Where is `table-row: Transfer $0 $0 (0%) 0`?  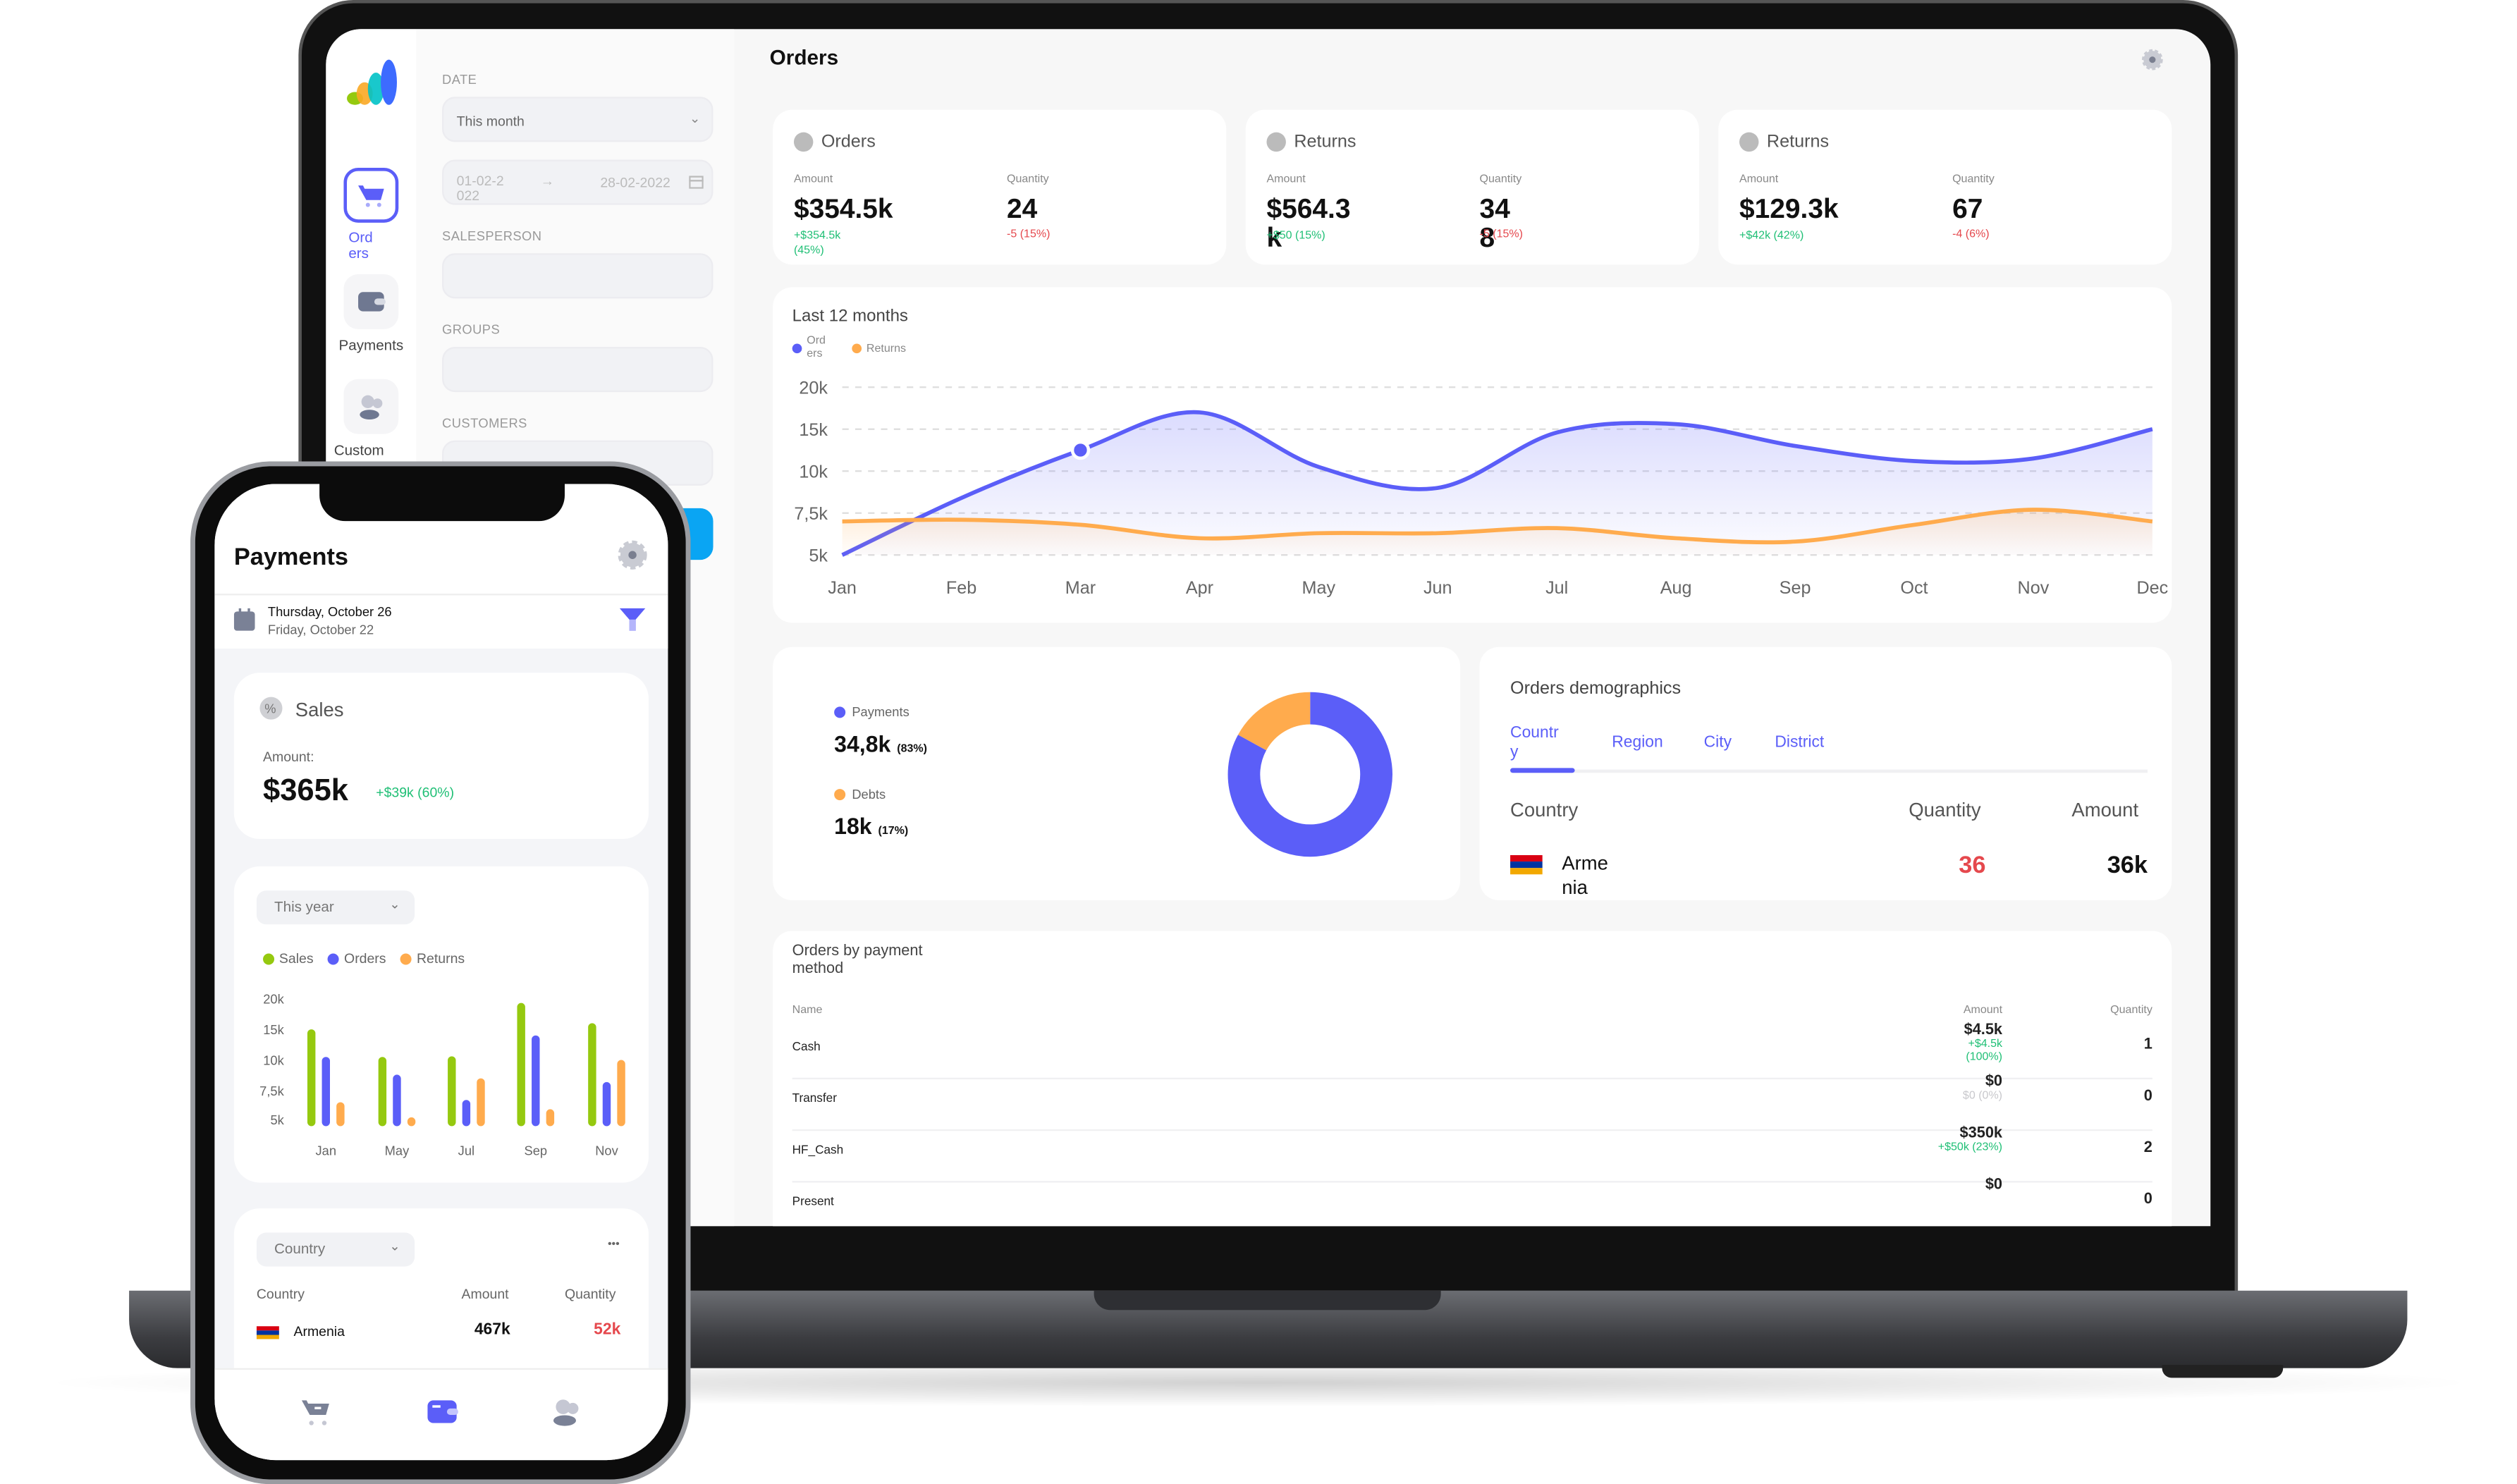
table-row: Transfer $0 $0 (0%) 0 is located at coordinates (1472, 1102).